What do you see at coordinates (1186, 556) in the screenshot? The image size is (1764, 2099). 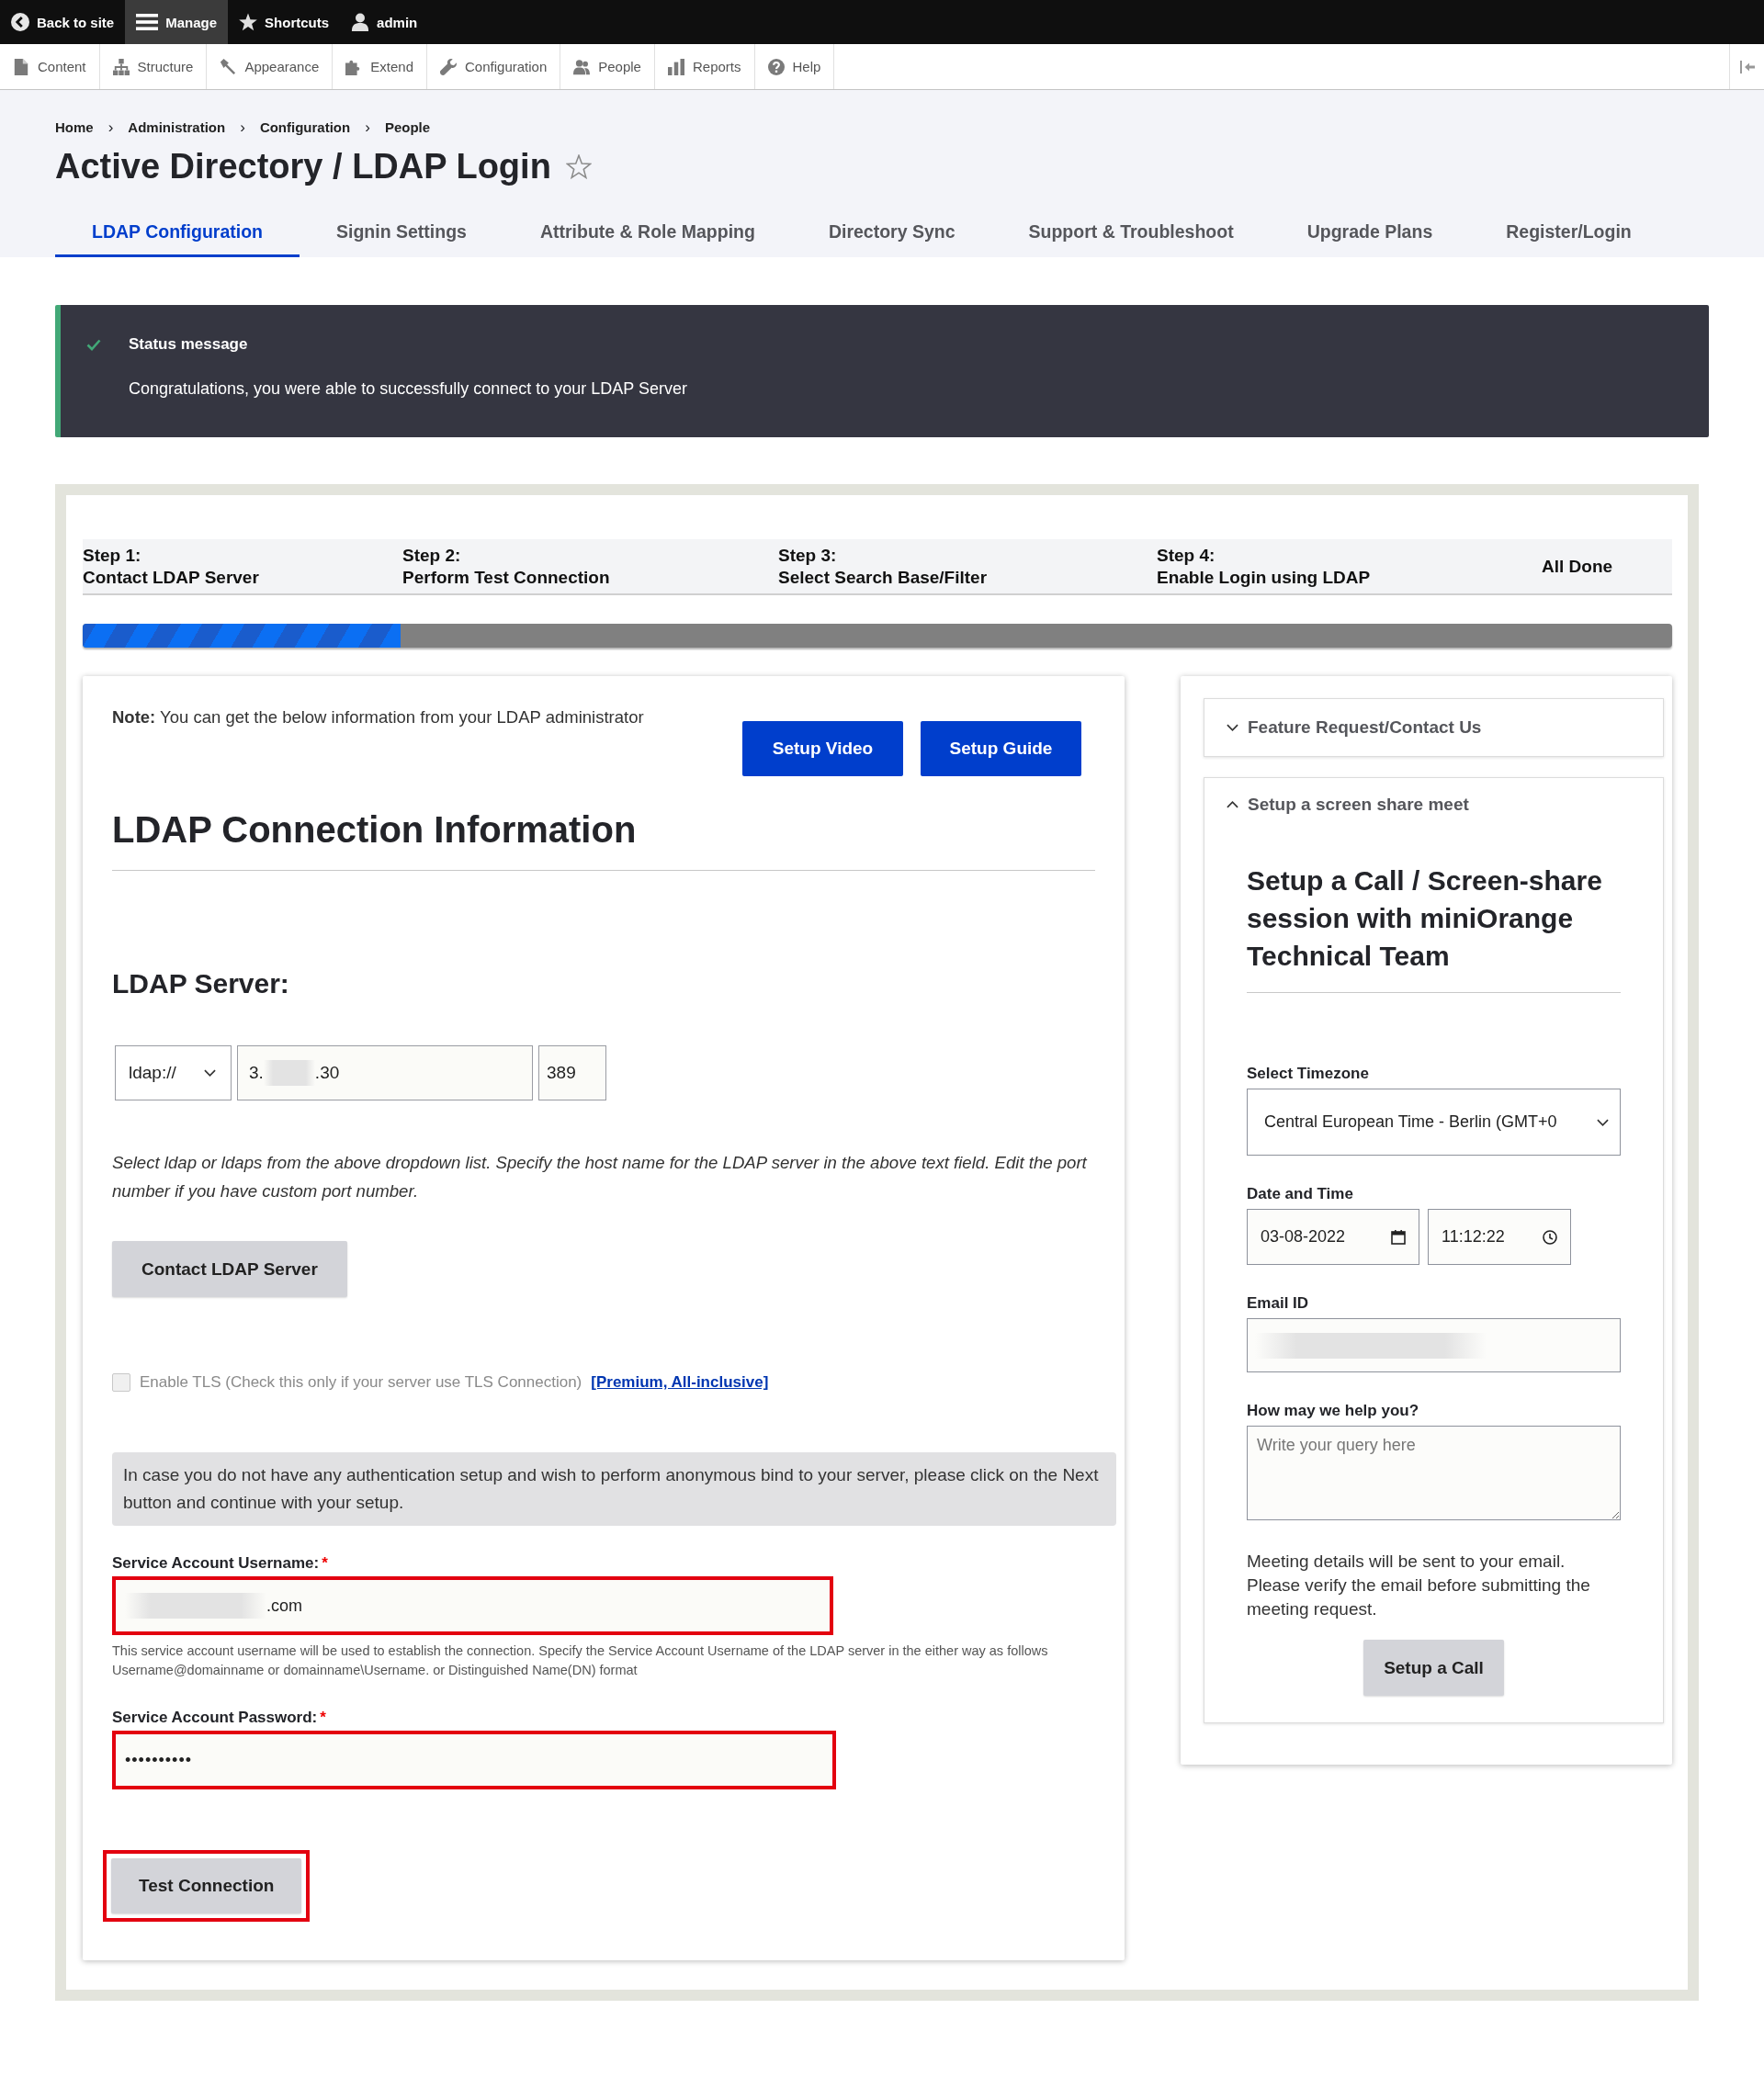 I see `step-number: Step 4:` at bounding box center [1186, 556].